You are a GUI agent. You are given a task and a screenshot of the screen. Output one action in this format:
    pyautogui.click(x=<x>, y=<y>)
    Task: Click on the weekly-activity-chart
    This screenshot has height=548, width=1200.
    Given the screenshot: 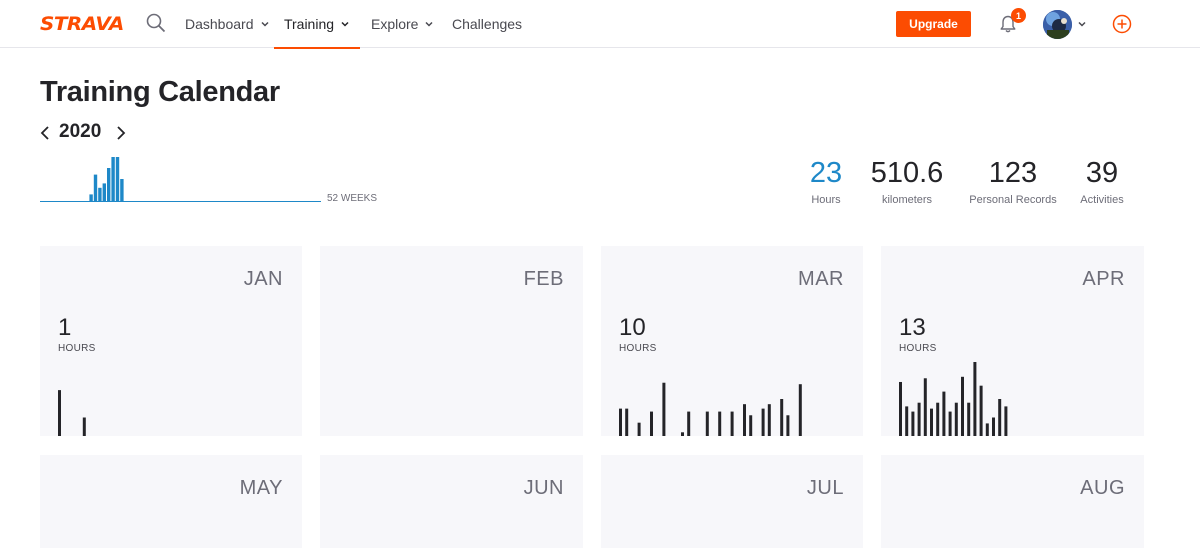 What is the action you would take?
    pyautogui.click(x=182, y=177)
    